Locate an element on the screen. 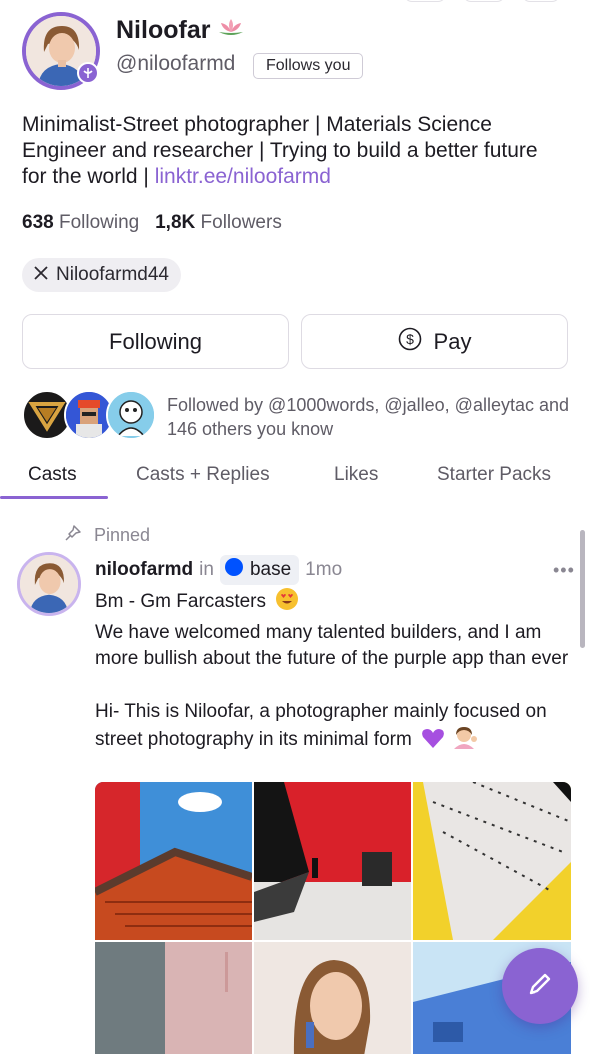 The width and height of the screenshot is (590, 1054). tab-starter-packs: Starter Packs is located at coordinates (494, 475).